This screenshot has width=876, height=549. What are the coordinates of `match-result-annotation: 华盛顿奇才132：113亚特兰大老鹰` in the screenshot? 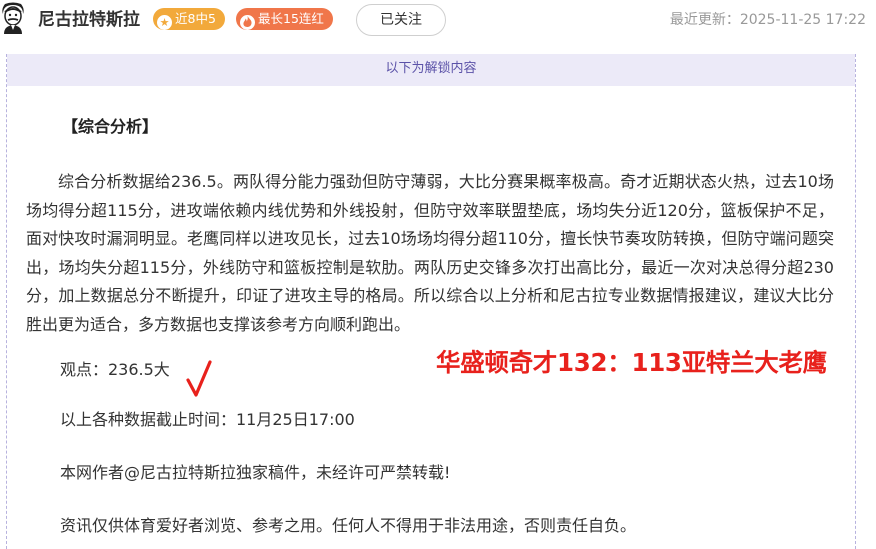 It's located at (631, 362).